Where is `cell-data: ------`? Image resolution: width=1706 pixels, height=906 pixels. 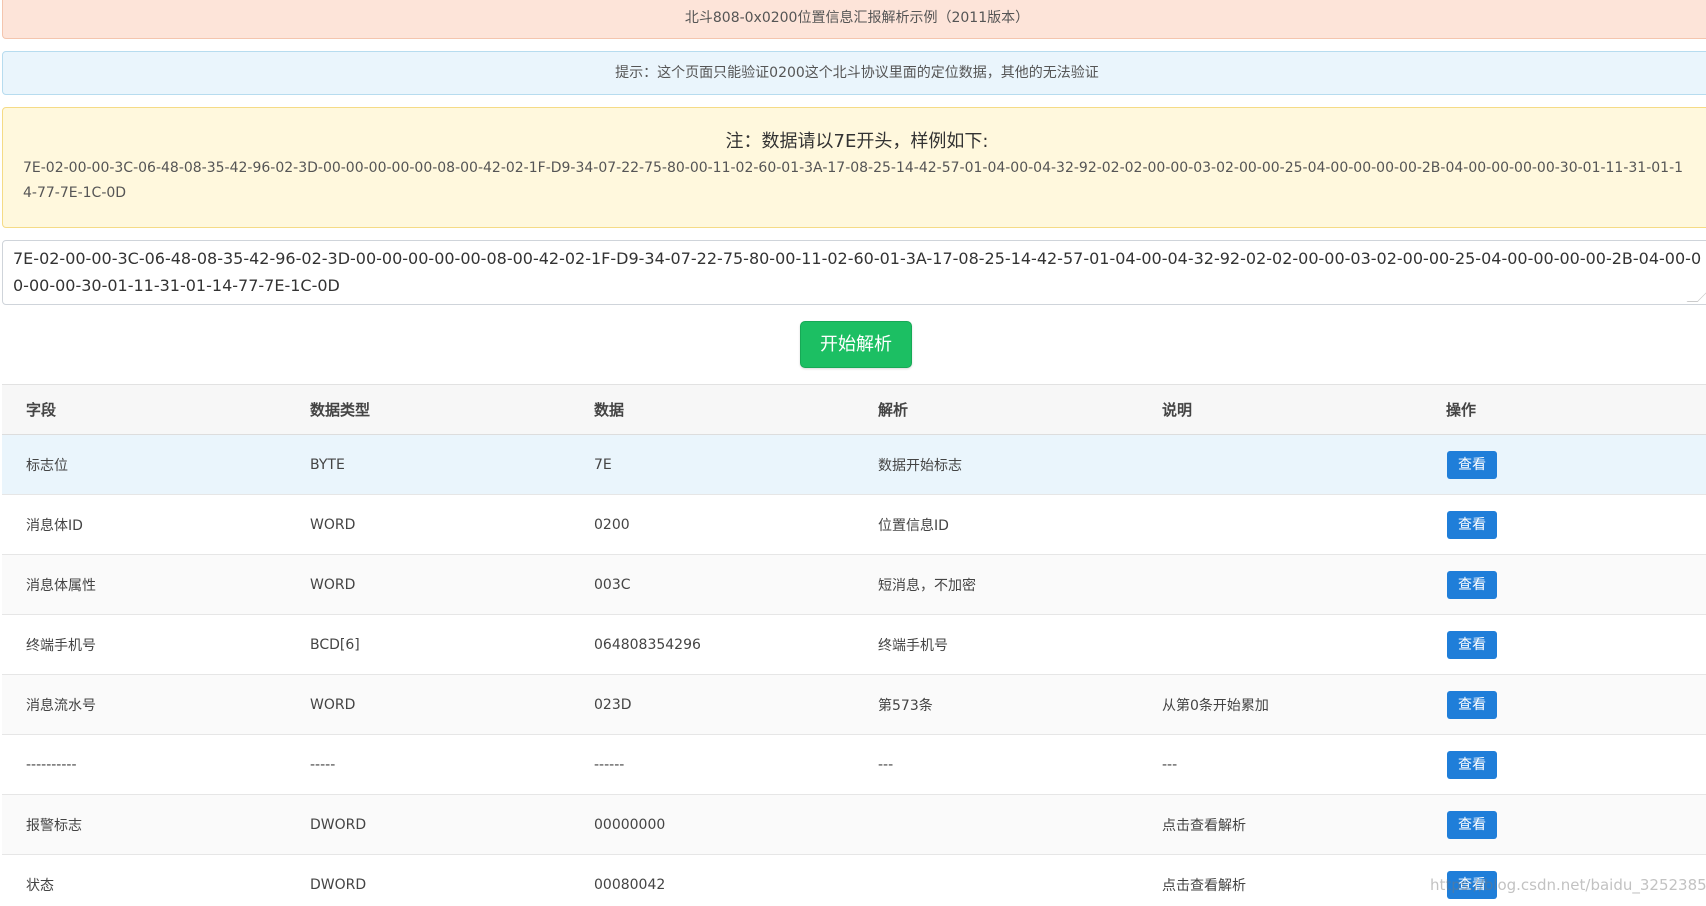
cell-data: ------ is located at coordinates (609, 764).